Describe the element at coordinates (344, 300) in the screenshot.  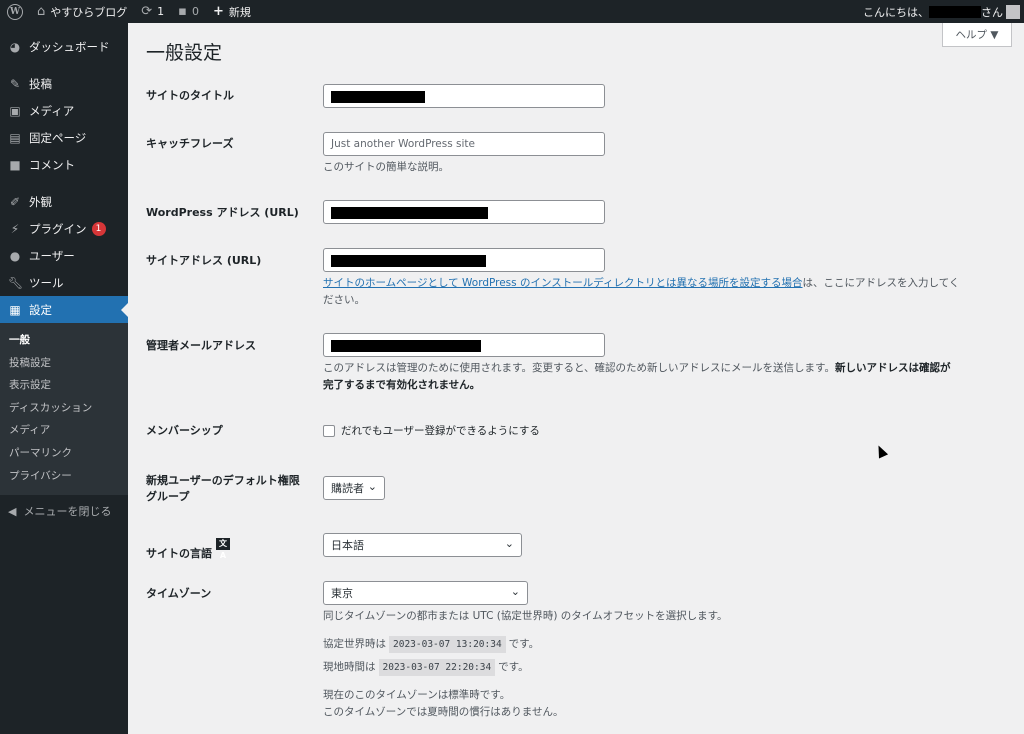
I see `site-url-desc-text-2: ださい。` at that location.